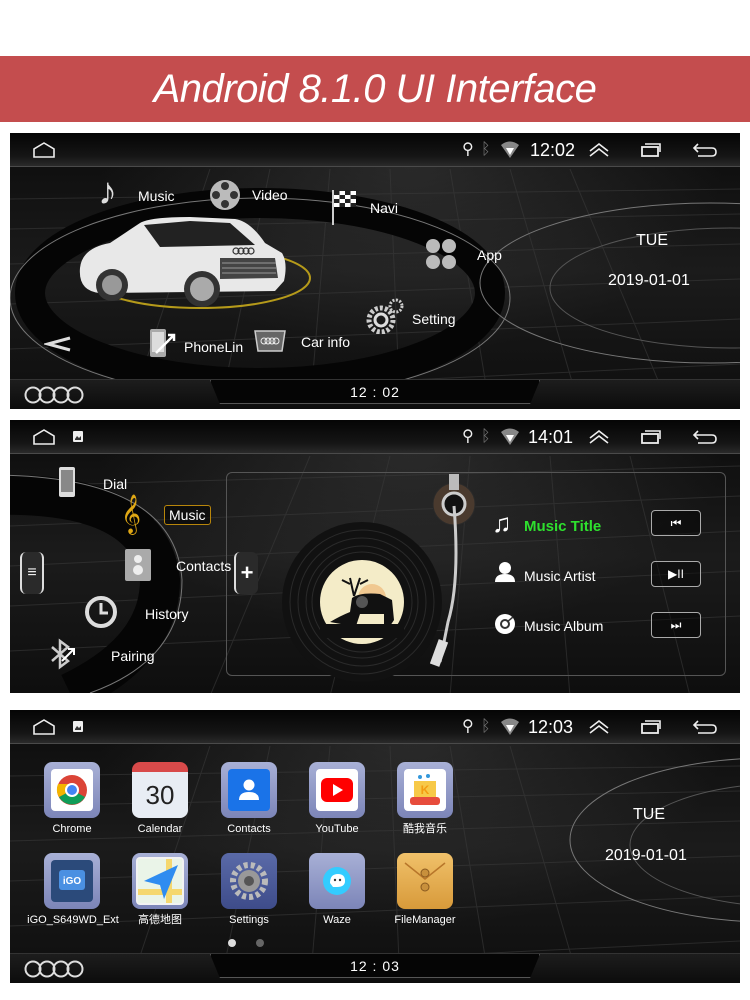  I want to click on menu-navi: Navi, so click(384, 208).